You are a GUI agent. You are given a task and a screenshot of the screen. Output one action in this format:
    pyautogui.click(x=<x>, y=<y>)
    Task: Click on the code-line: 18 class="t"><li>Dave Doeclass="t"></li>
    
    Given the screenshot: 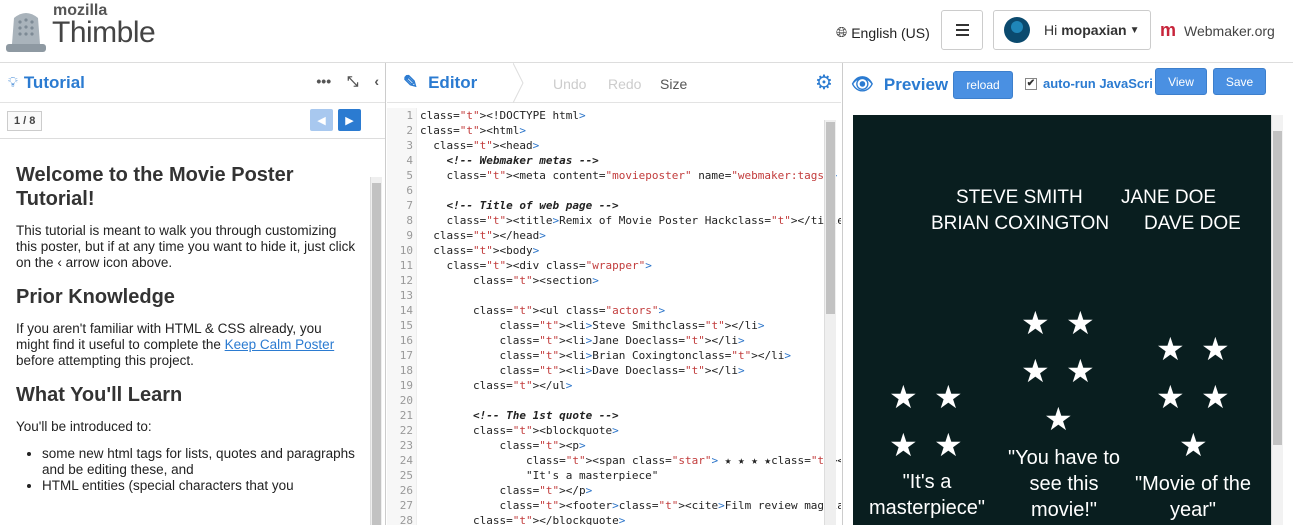 What is the action you would take?
    pyautogui.click(x=607, y=370)
    